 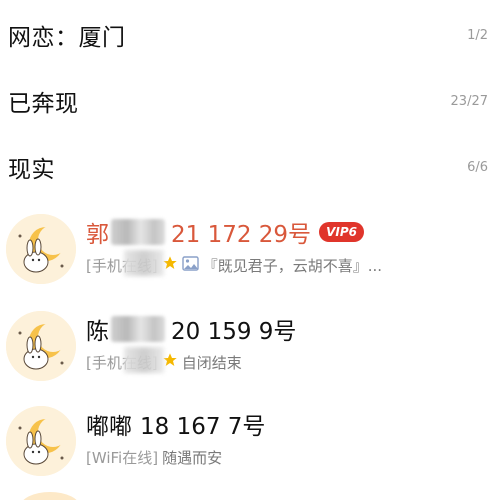 I want to click on signature: 随遇而安, so click(x=192, y=457).